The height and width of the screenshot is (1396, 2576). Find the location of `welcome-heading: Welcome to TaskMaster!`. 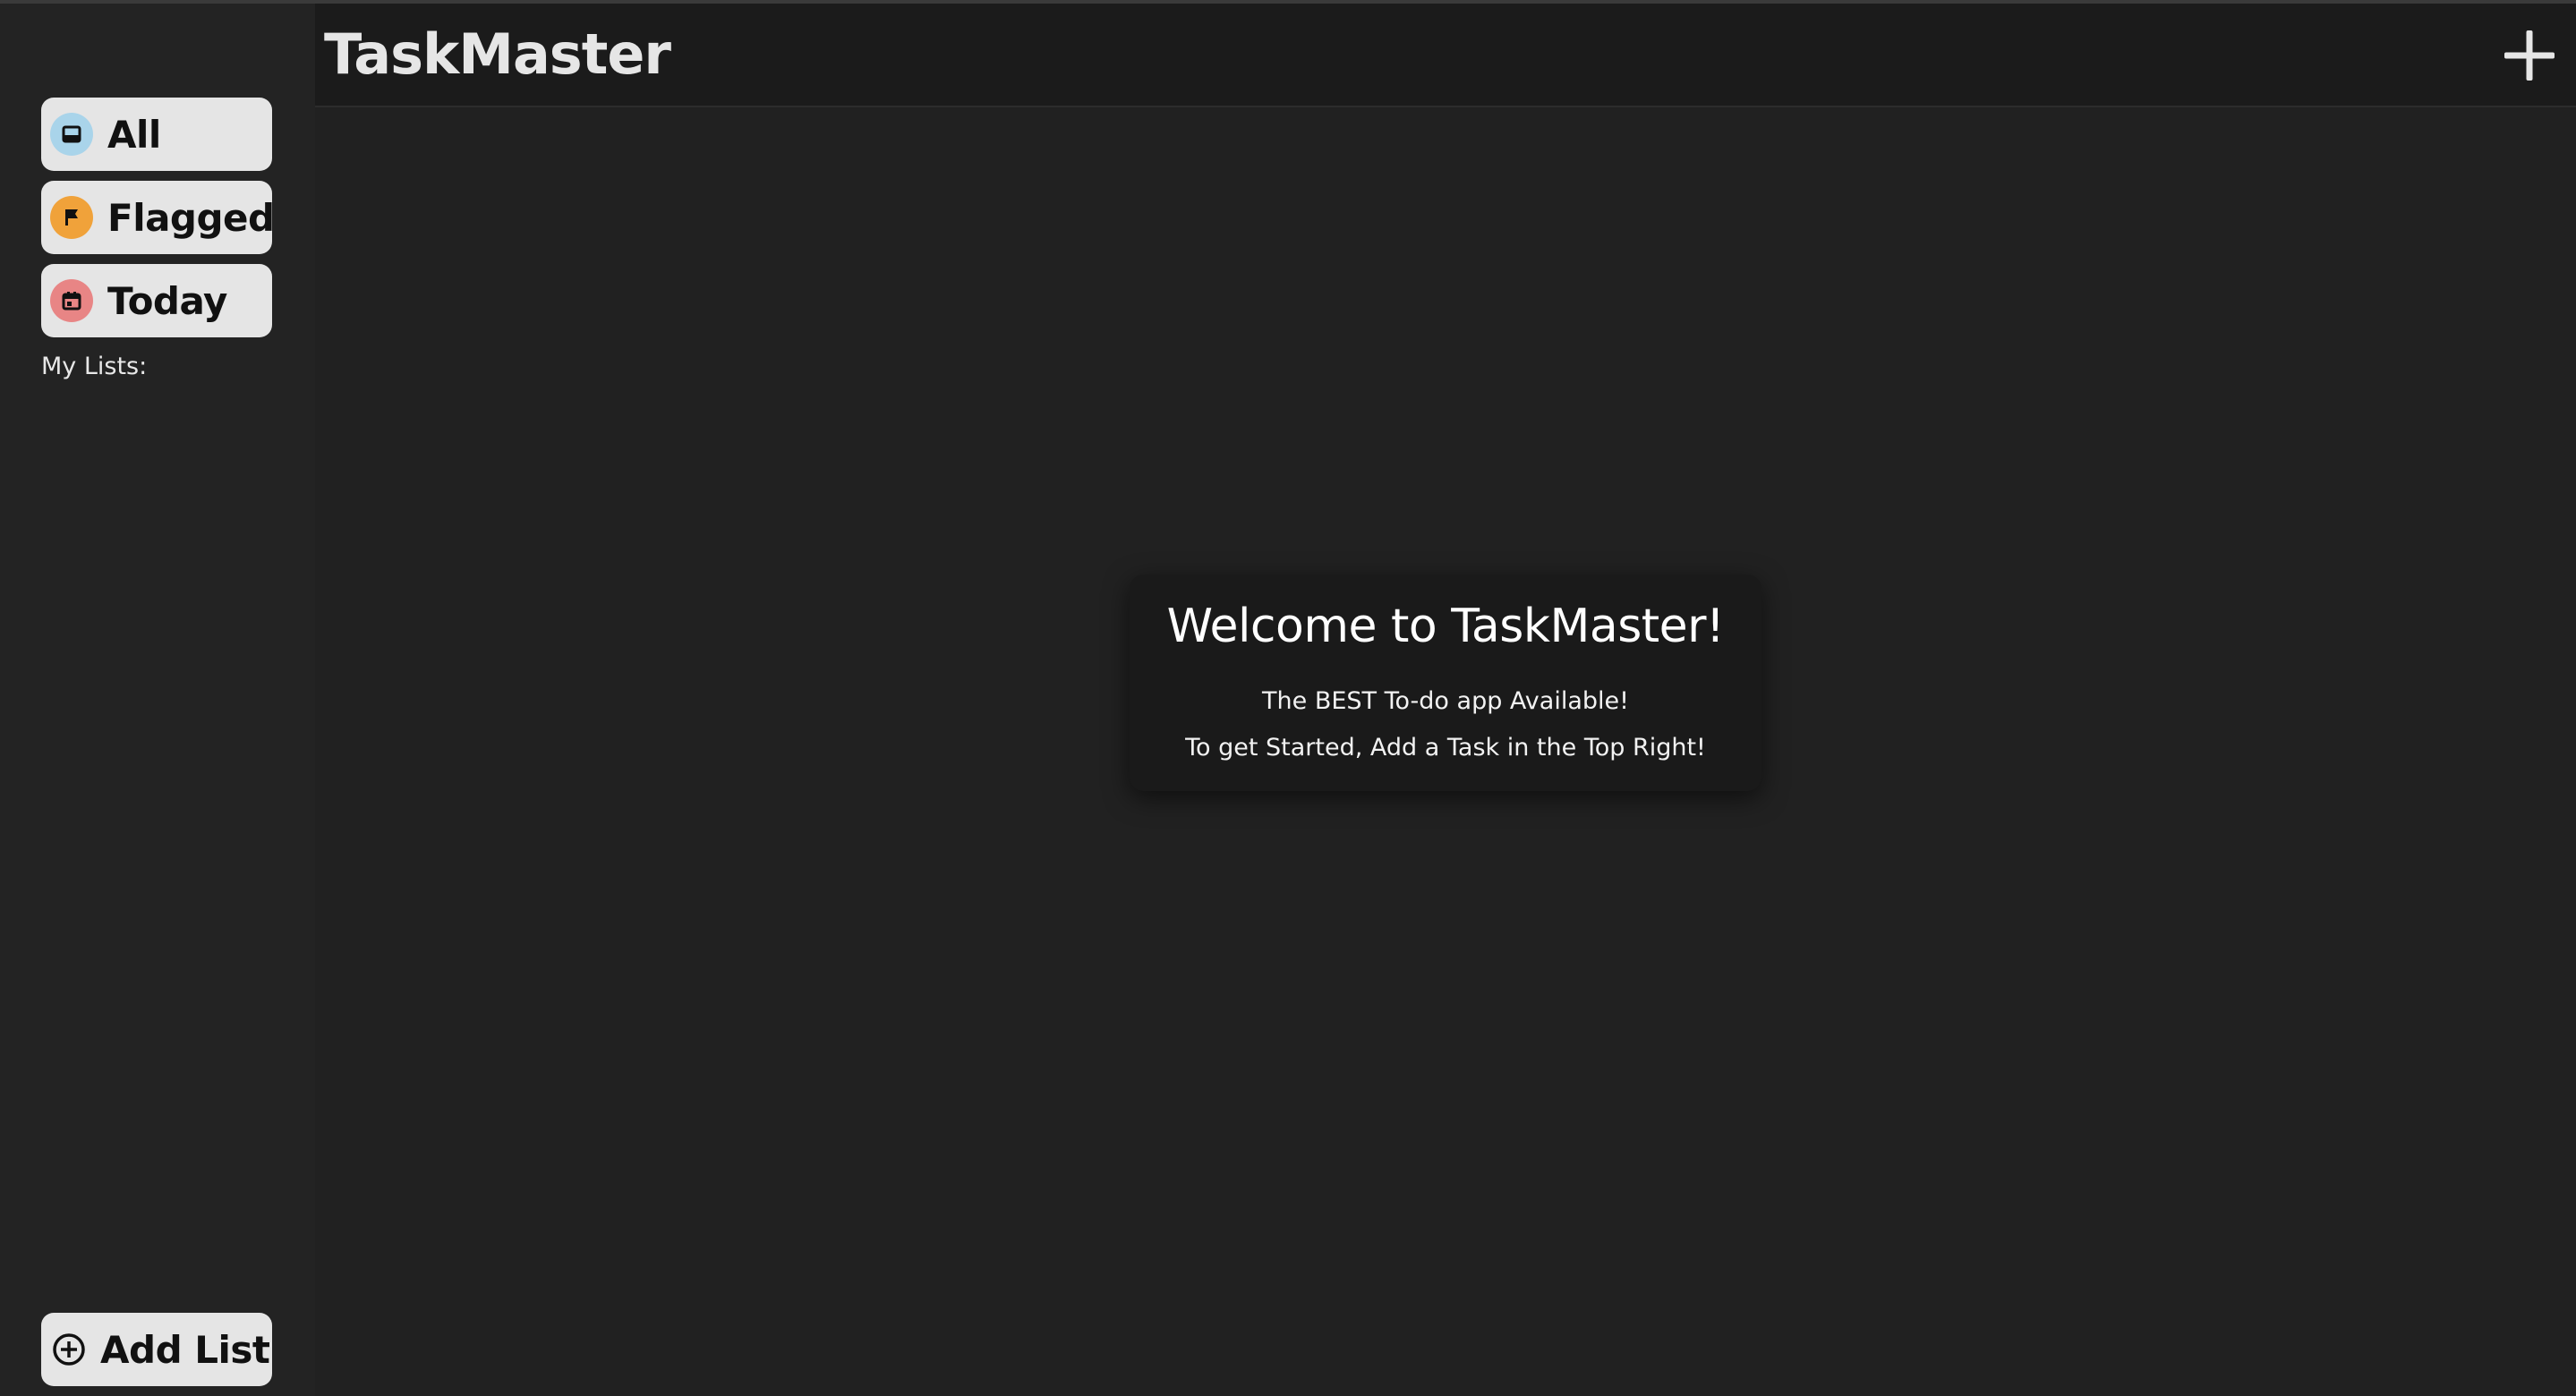

welcome-heading: Welcome to TaskMaster! is located at coordinates (1445, 626).